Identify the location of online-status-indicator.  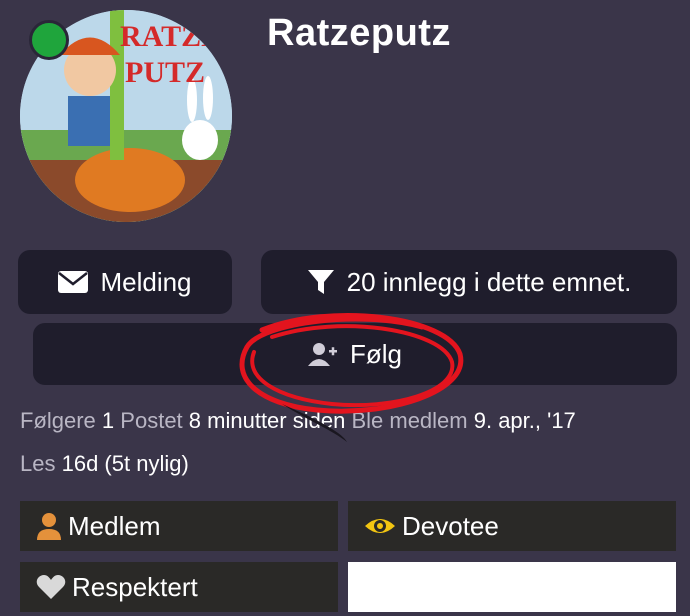
(49, 40).